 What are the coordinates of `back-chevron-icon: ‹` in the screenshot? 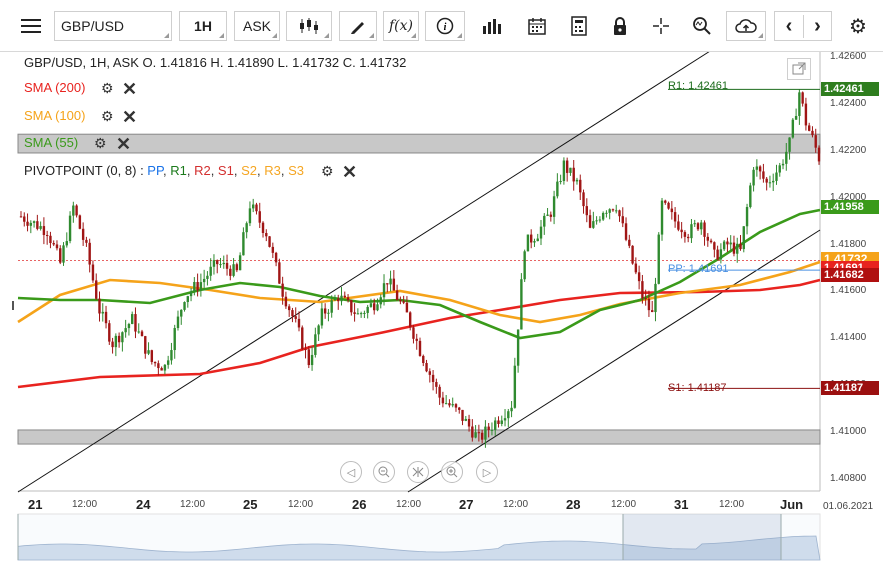 It's located at (789, 26).